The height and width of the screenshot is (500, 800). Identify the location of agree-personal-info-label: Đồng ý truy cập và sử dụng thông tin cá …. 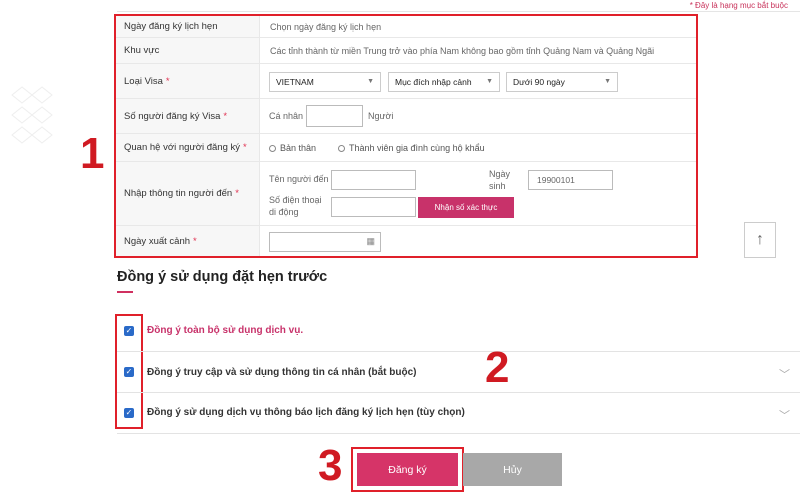
(281, 372).